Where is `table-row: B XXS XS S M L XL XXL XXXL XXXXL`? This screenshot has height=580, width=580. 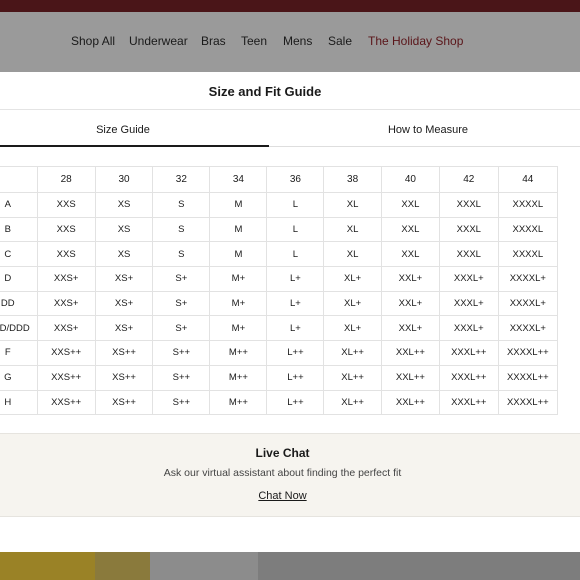 table-row: B XXS XS S M L XL XXL XXXL XXXXL is located at coordinates (279, 229).